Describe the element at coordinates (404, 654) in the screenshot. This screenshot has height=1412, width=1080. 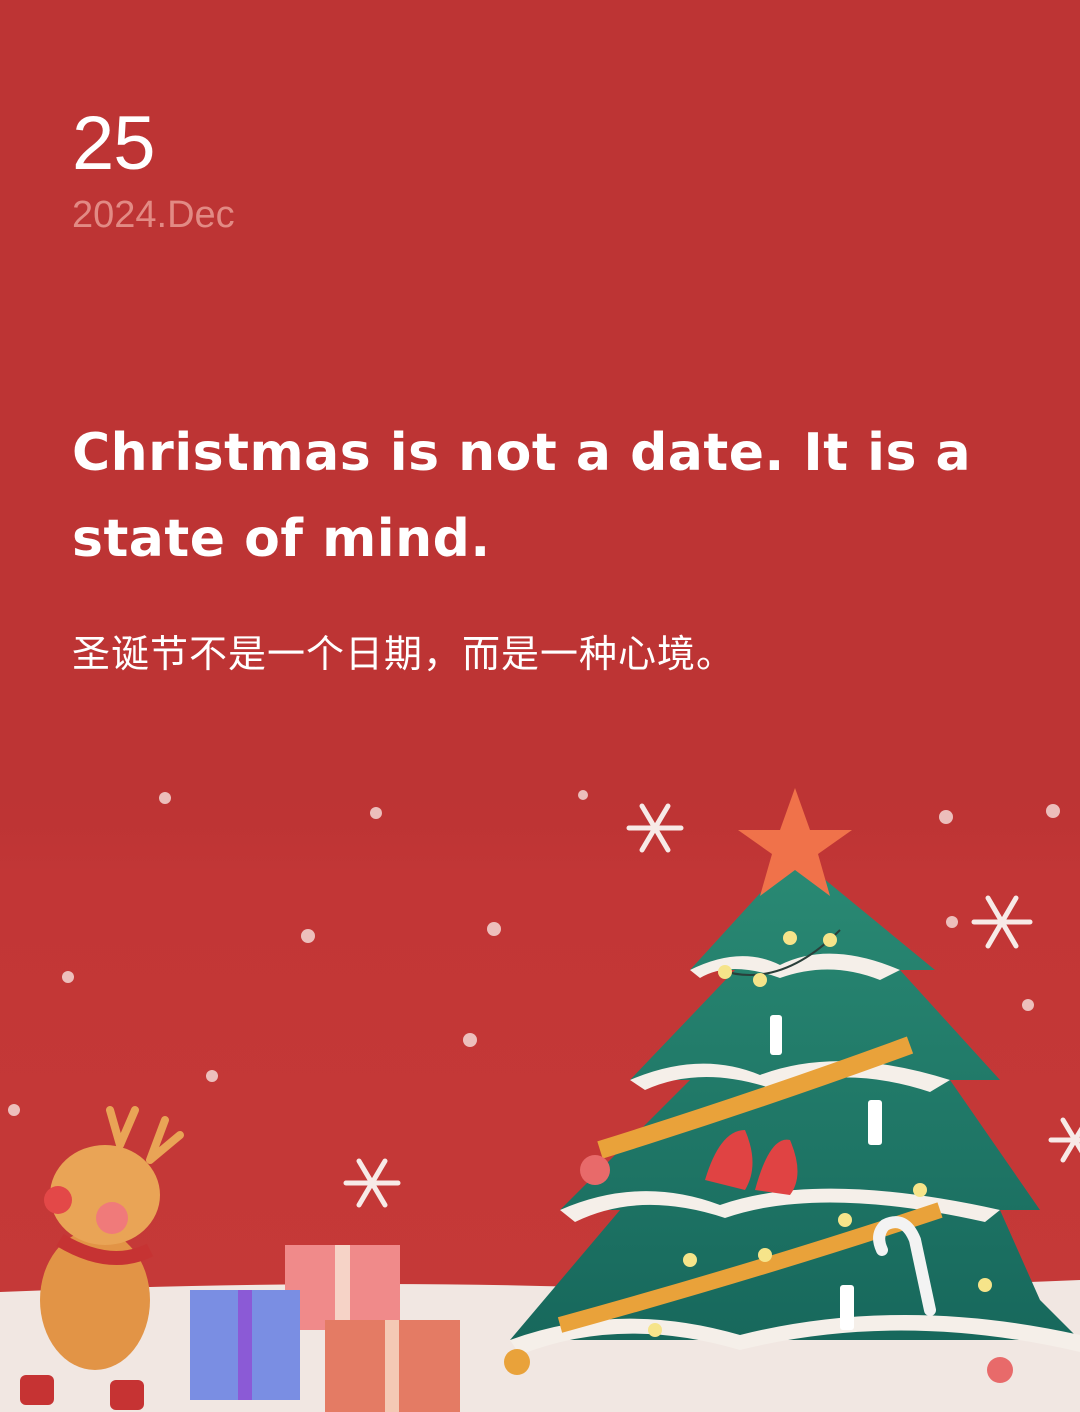
I see `quote-chinese: 圣诞节不是一个日期，而是一种心境。` at that location.